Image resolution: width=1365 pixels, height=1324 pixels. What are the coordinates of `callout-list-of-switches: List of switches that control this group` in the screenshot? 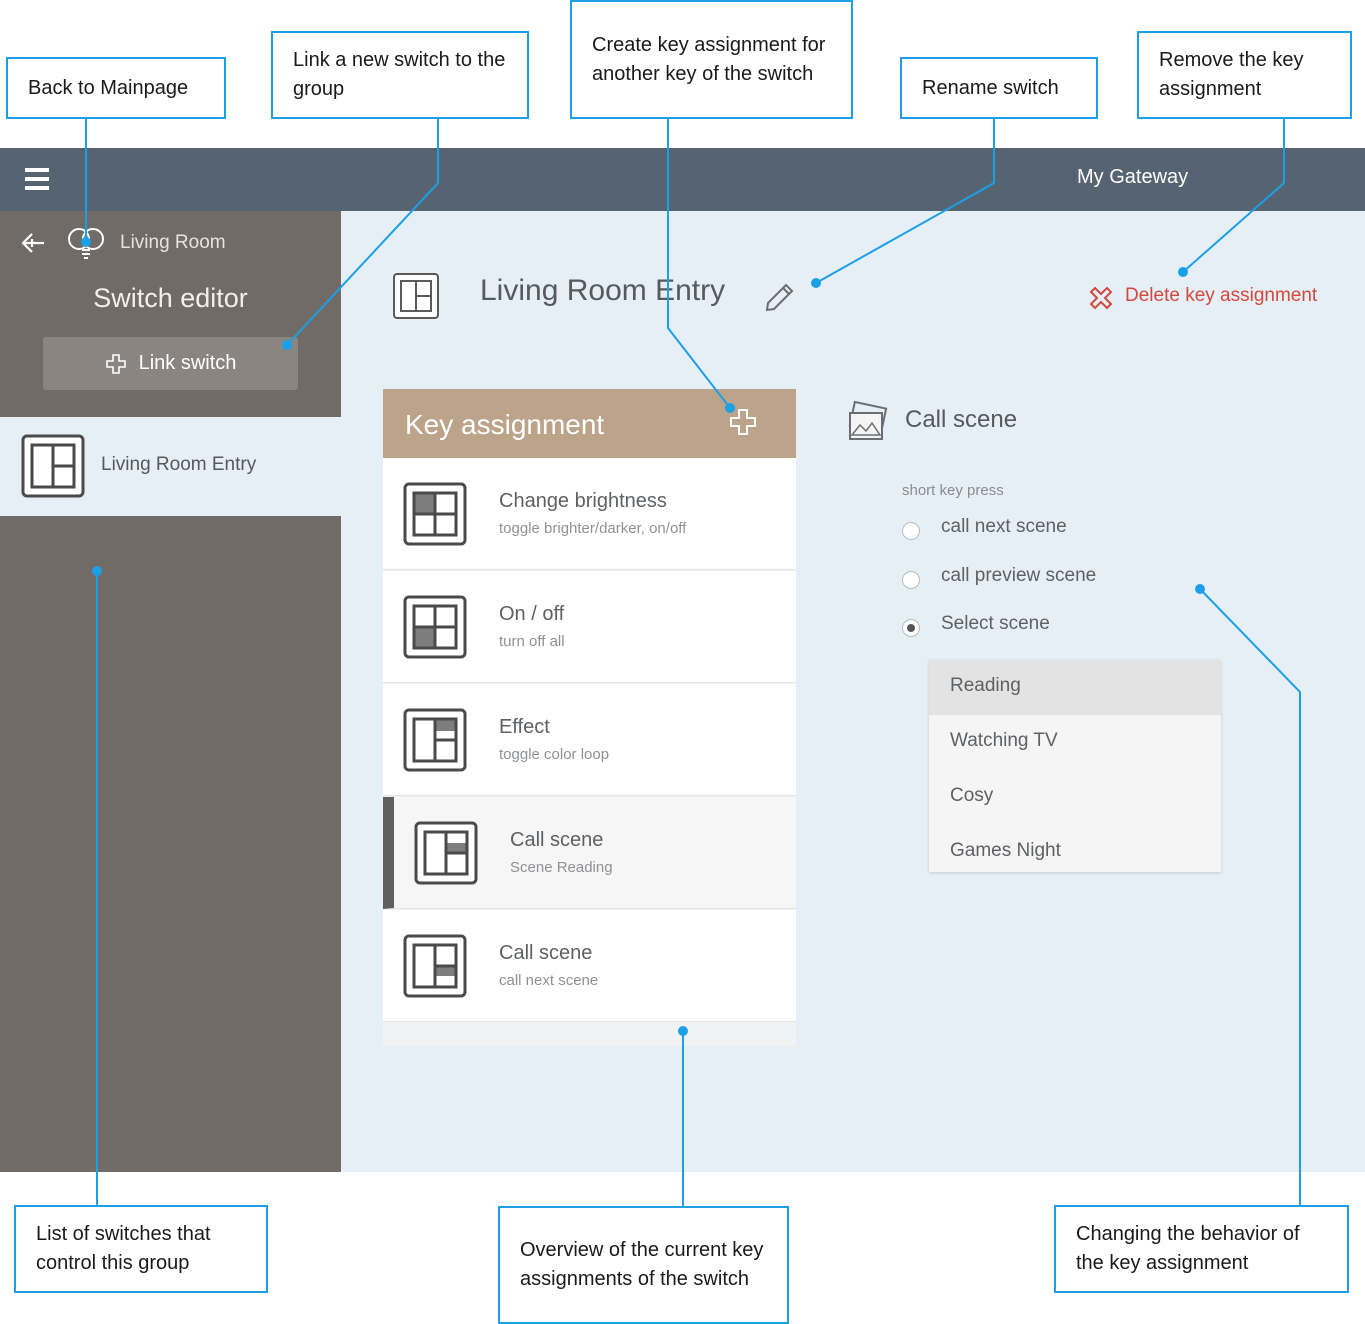 It's located at (141, 1249).